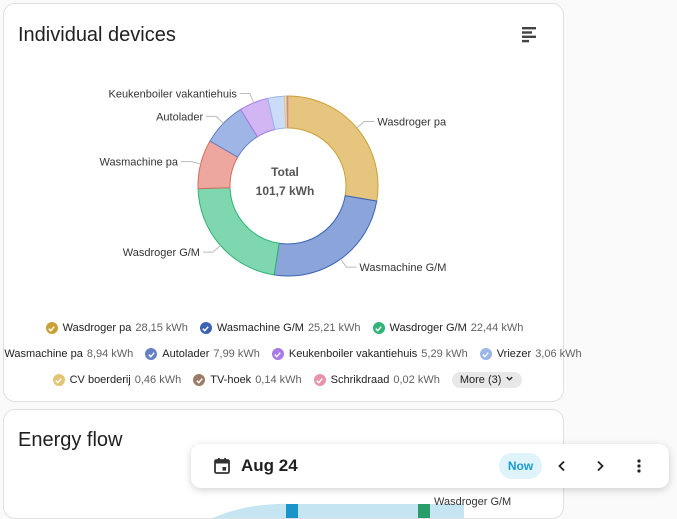 This screenshot has height=519, width=677. What do you see at coordinates (185, 354) in the screenshot?
I see `legend-name: Autolader` at bounding box center [185, 354].